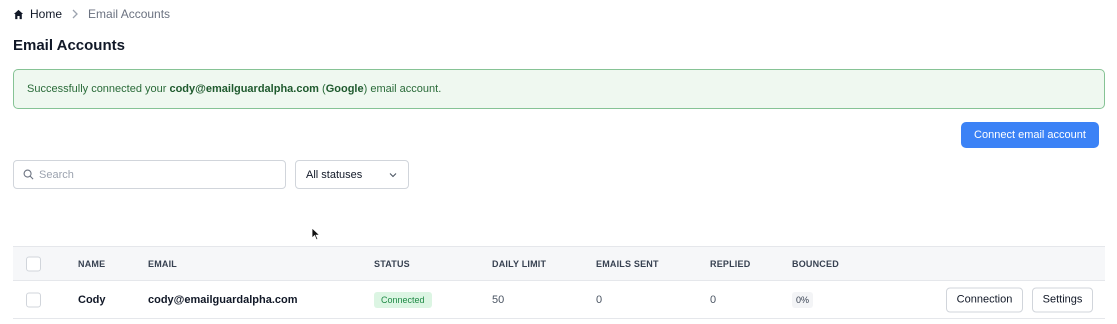 Image resolution: width=1117 pixels, height=324 pixels. I want to click on home-icon, so click(18, 14).